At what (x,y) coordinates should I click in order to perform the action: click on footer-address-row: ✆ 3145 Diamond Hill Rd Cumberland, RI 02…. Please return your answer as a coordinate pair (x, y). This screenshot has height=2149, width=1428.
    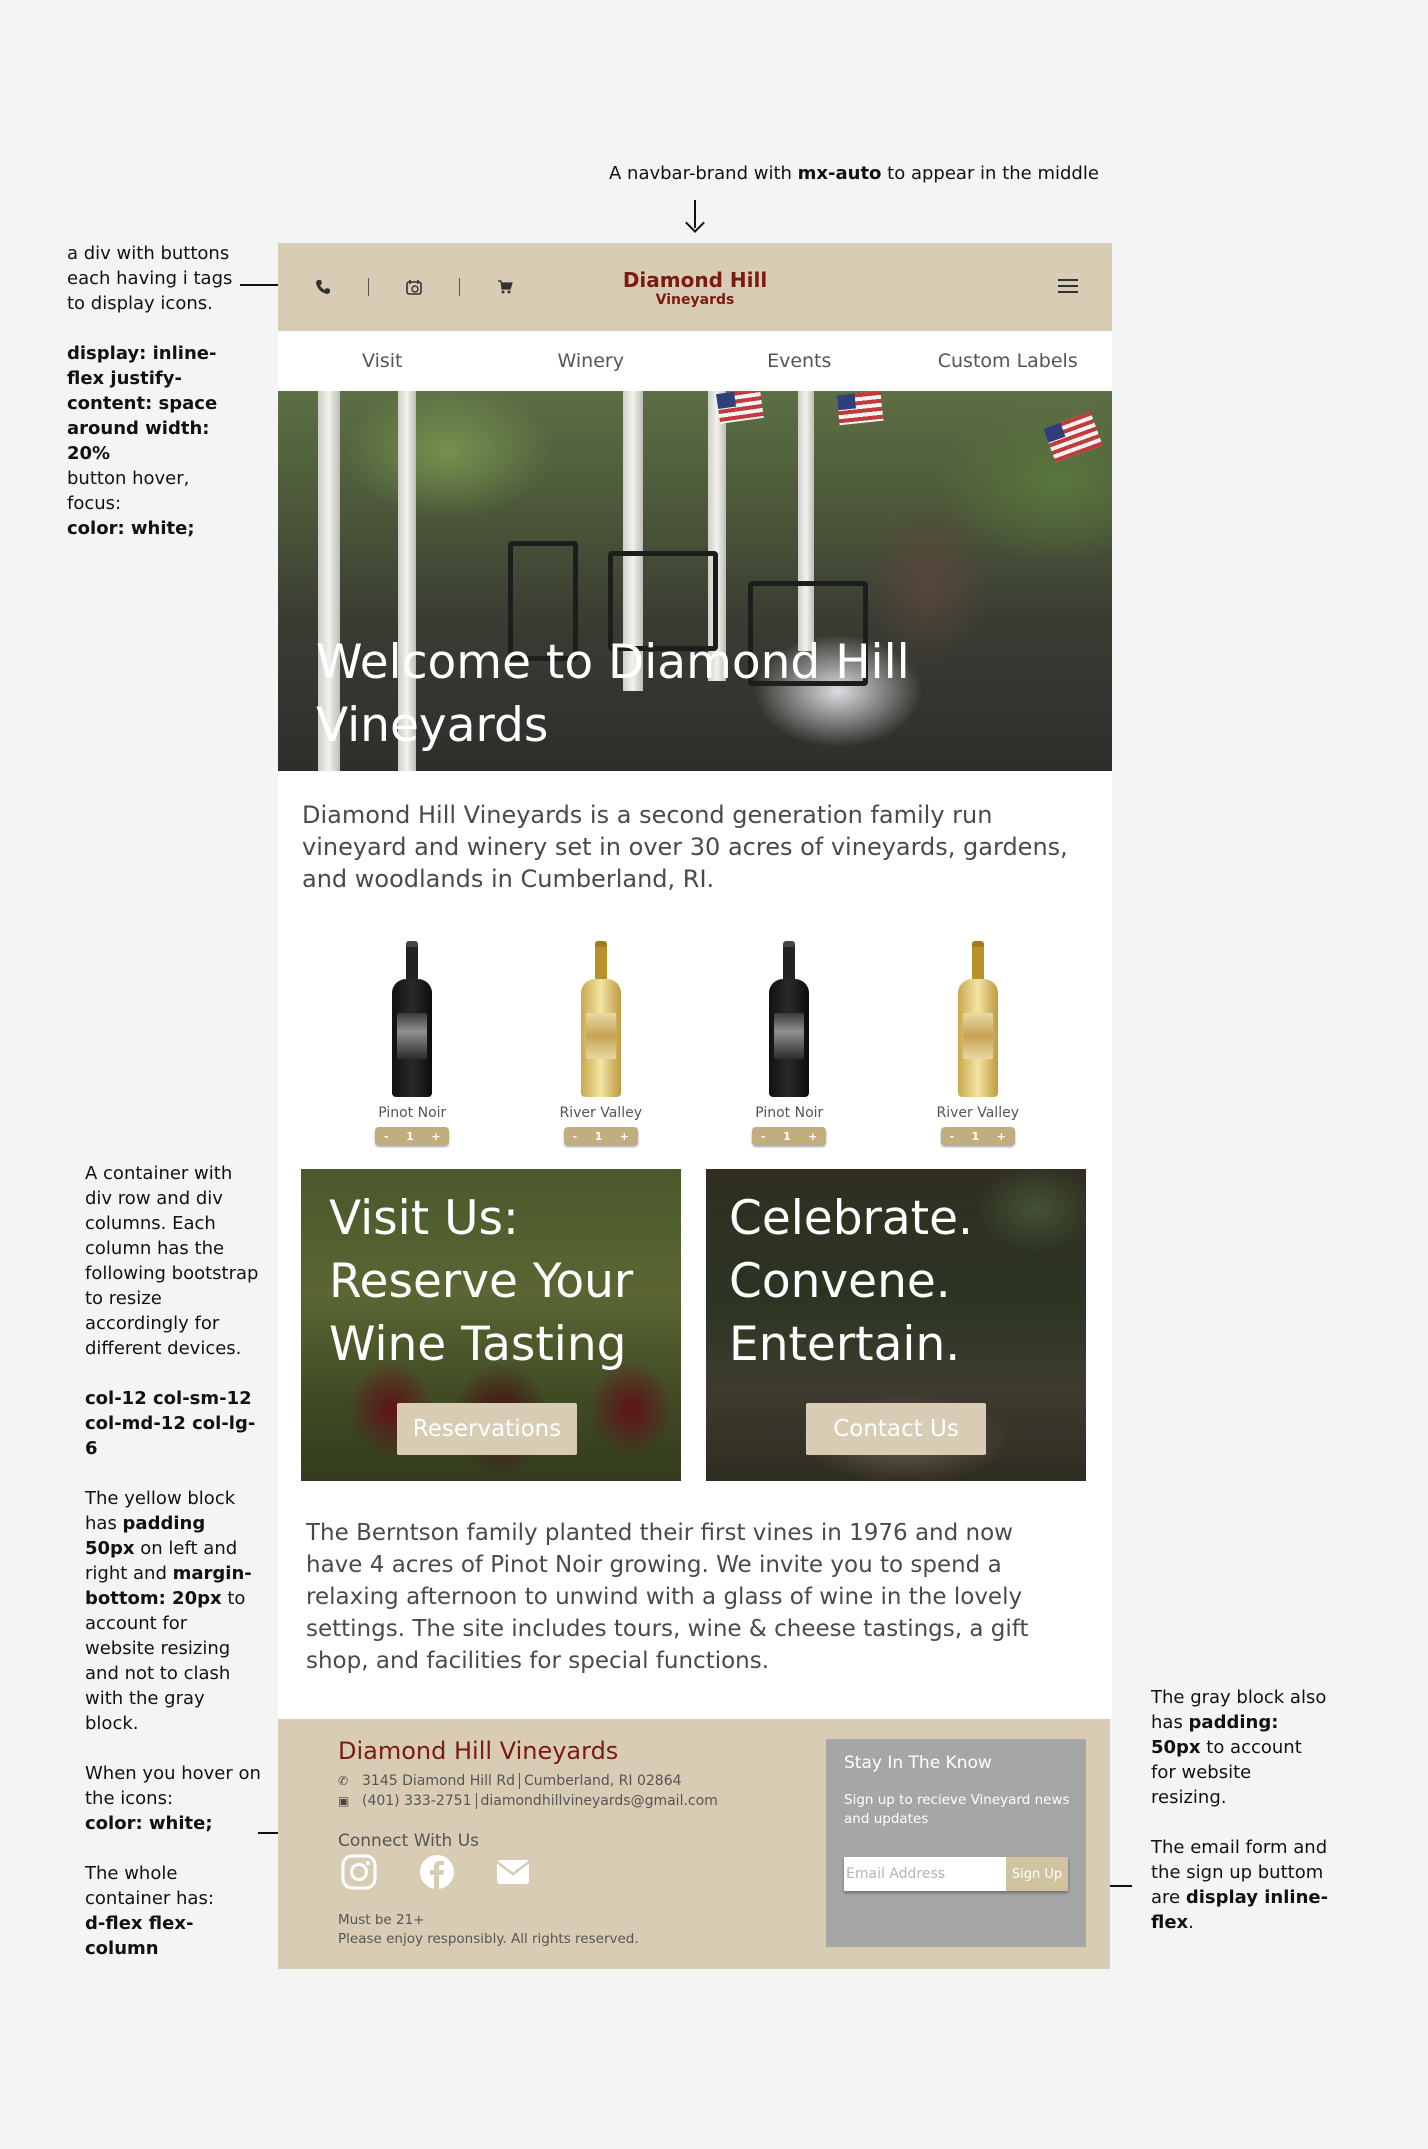
    Looking at the image, I should click on (510, 1781).